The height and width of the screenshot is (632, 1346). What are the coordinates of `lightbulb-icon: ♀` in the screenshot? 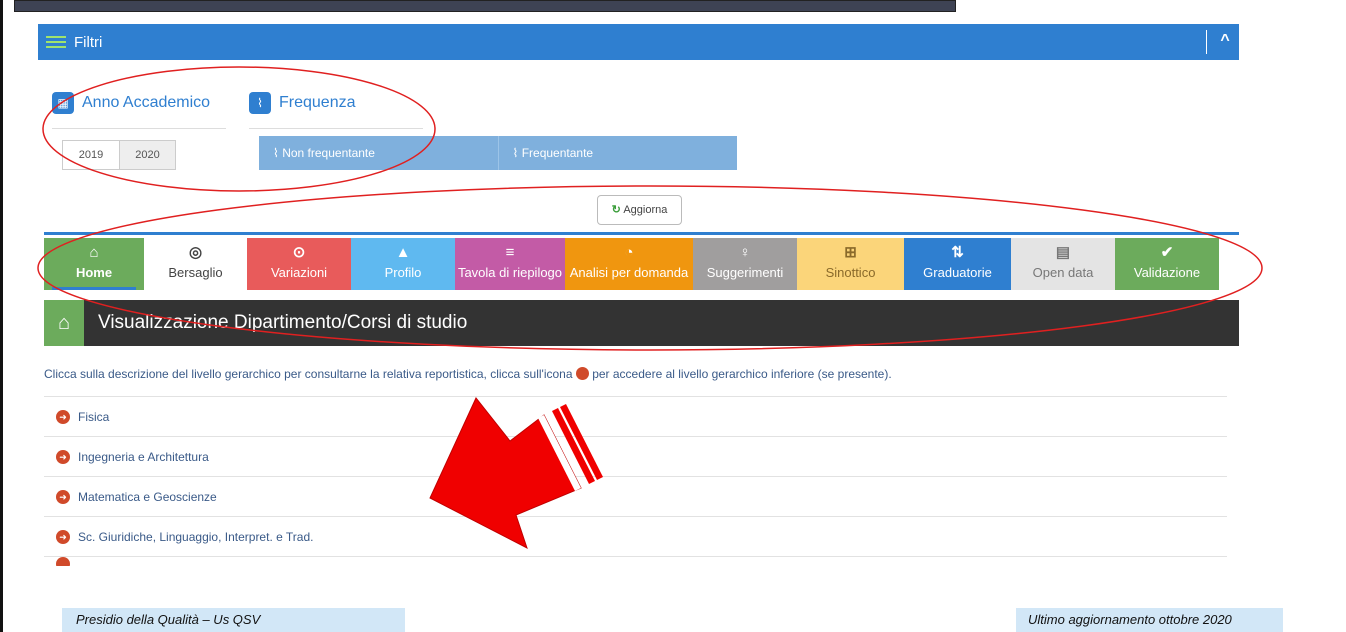 It's located at (745, 252).